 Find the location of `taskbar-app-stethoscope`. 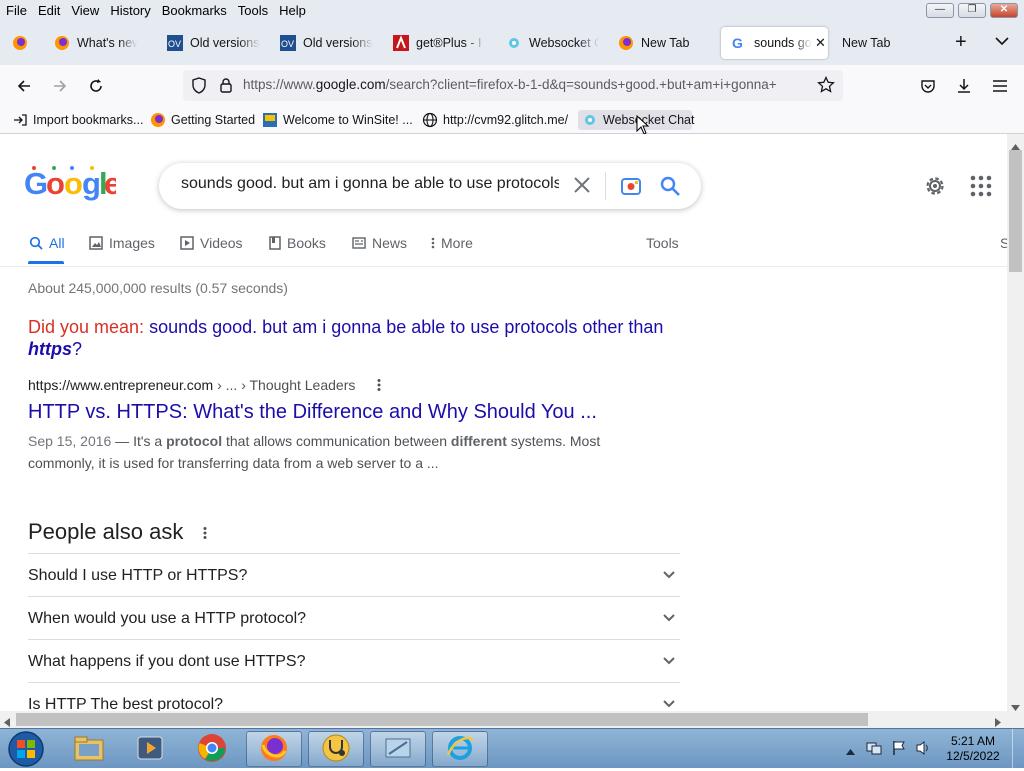

taskbar-app-stethoscope is located at coordinates (336, 749).